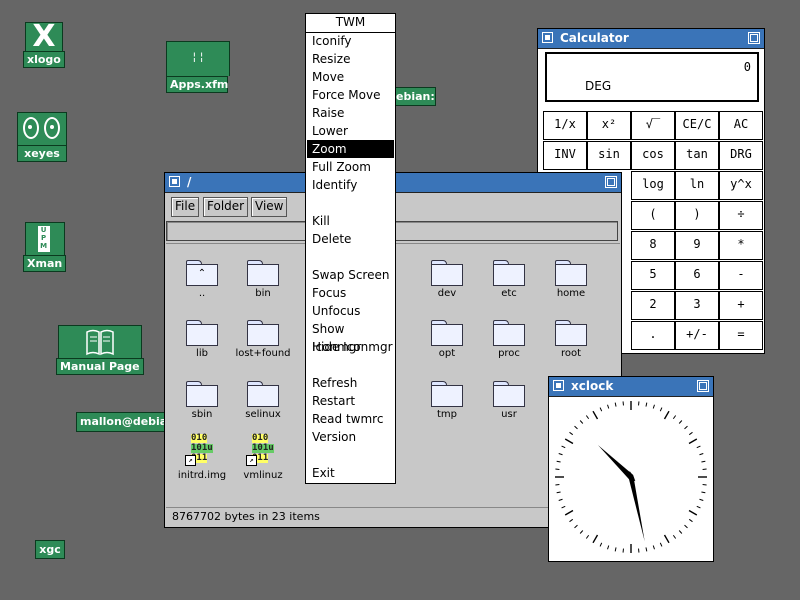 This screenshot has width=800, height=600. I want to click on twm-menu-item: Move, so click(350, 77).